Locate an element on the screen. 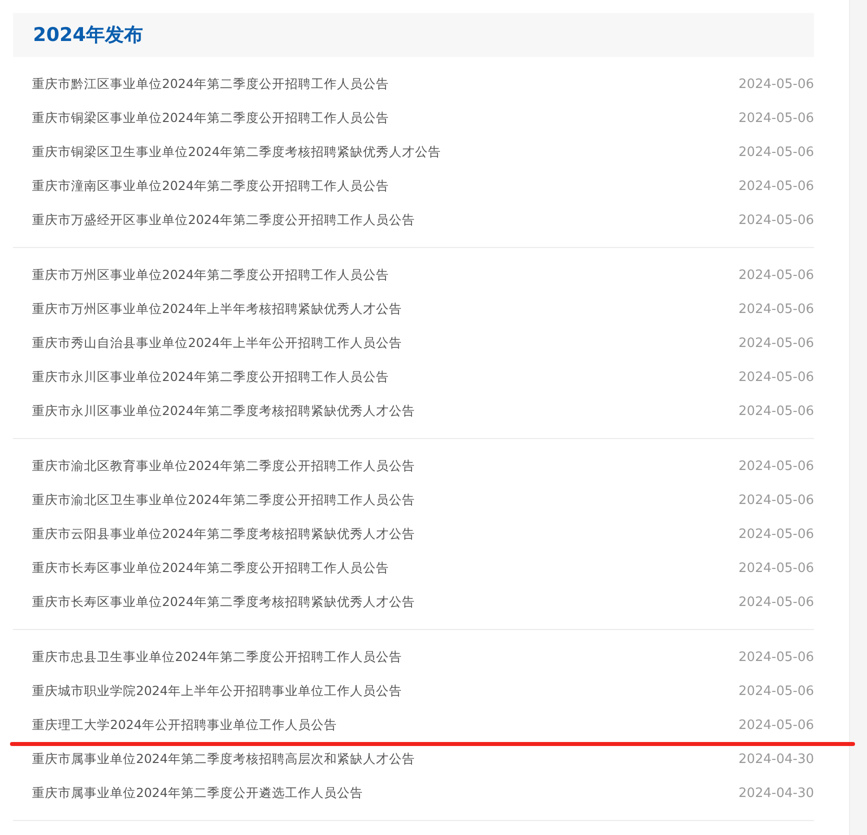  notice-link: 重庆市潼南区事业单位2024年第二季度公开招聘工作人员公告 is located at coordinates (210, 186).